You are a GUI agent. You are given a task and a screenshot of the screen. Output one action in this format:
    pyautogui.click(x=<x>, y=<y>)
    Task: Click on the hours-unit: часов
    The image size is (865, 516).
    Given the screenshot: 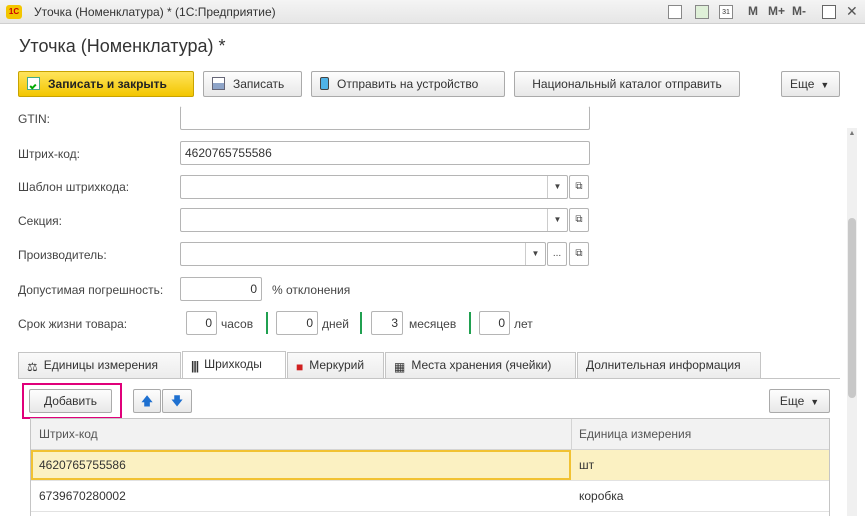 What is the action you would take?
    pyautogui.click(x=237, y=324)
    